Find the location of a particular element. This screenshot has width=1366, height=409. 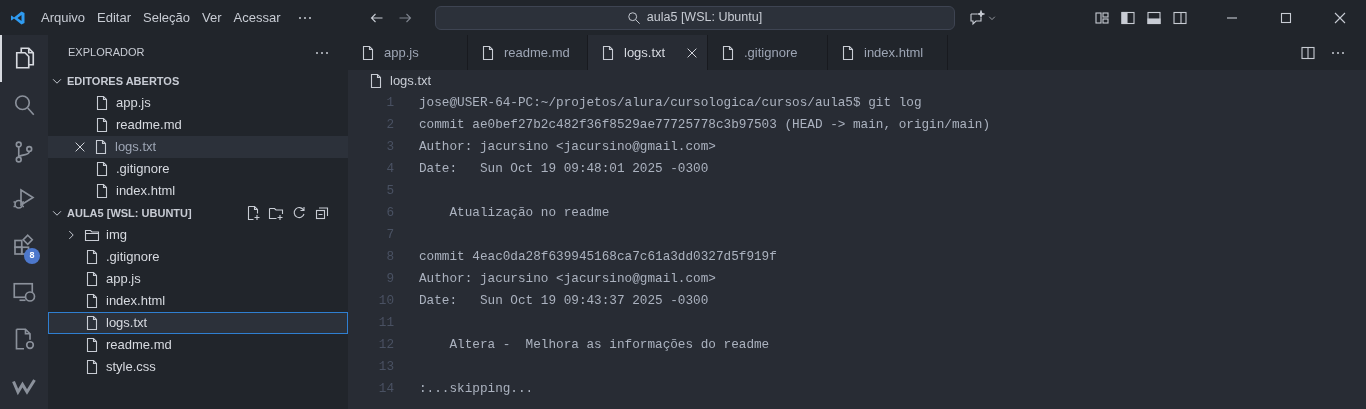

files-icon is located at coordinates (25, 58).